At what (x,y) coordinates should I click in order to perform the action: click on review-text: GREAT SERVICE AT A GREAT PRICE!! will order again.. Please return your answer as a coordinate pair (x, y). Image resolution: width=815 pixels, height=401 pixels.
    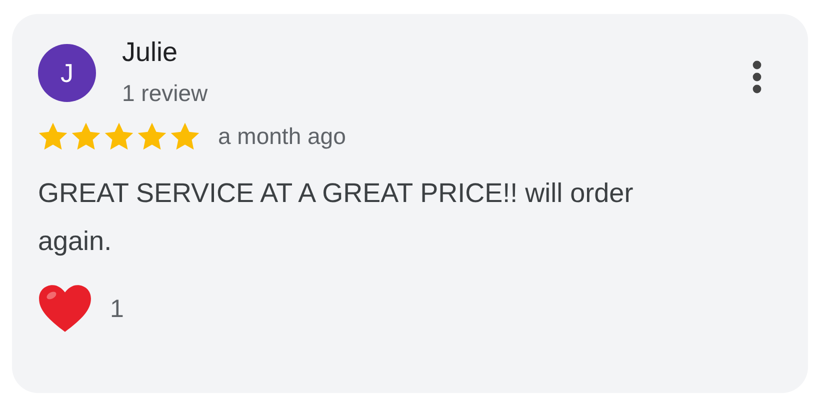
    Looking at the image, I should click on (336, 217).